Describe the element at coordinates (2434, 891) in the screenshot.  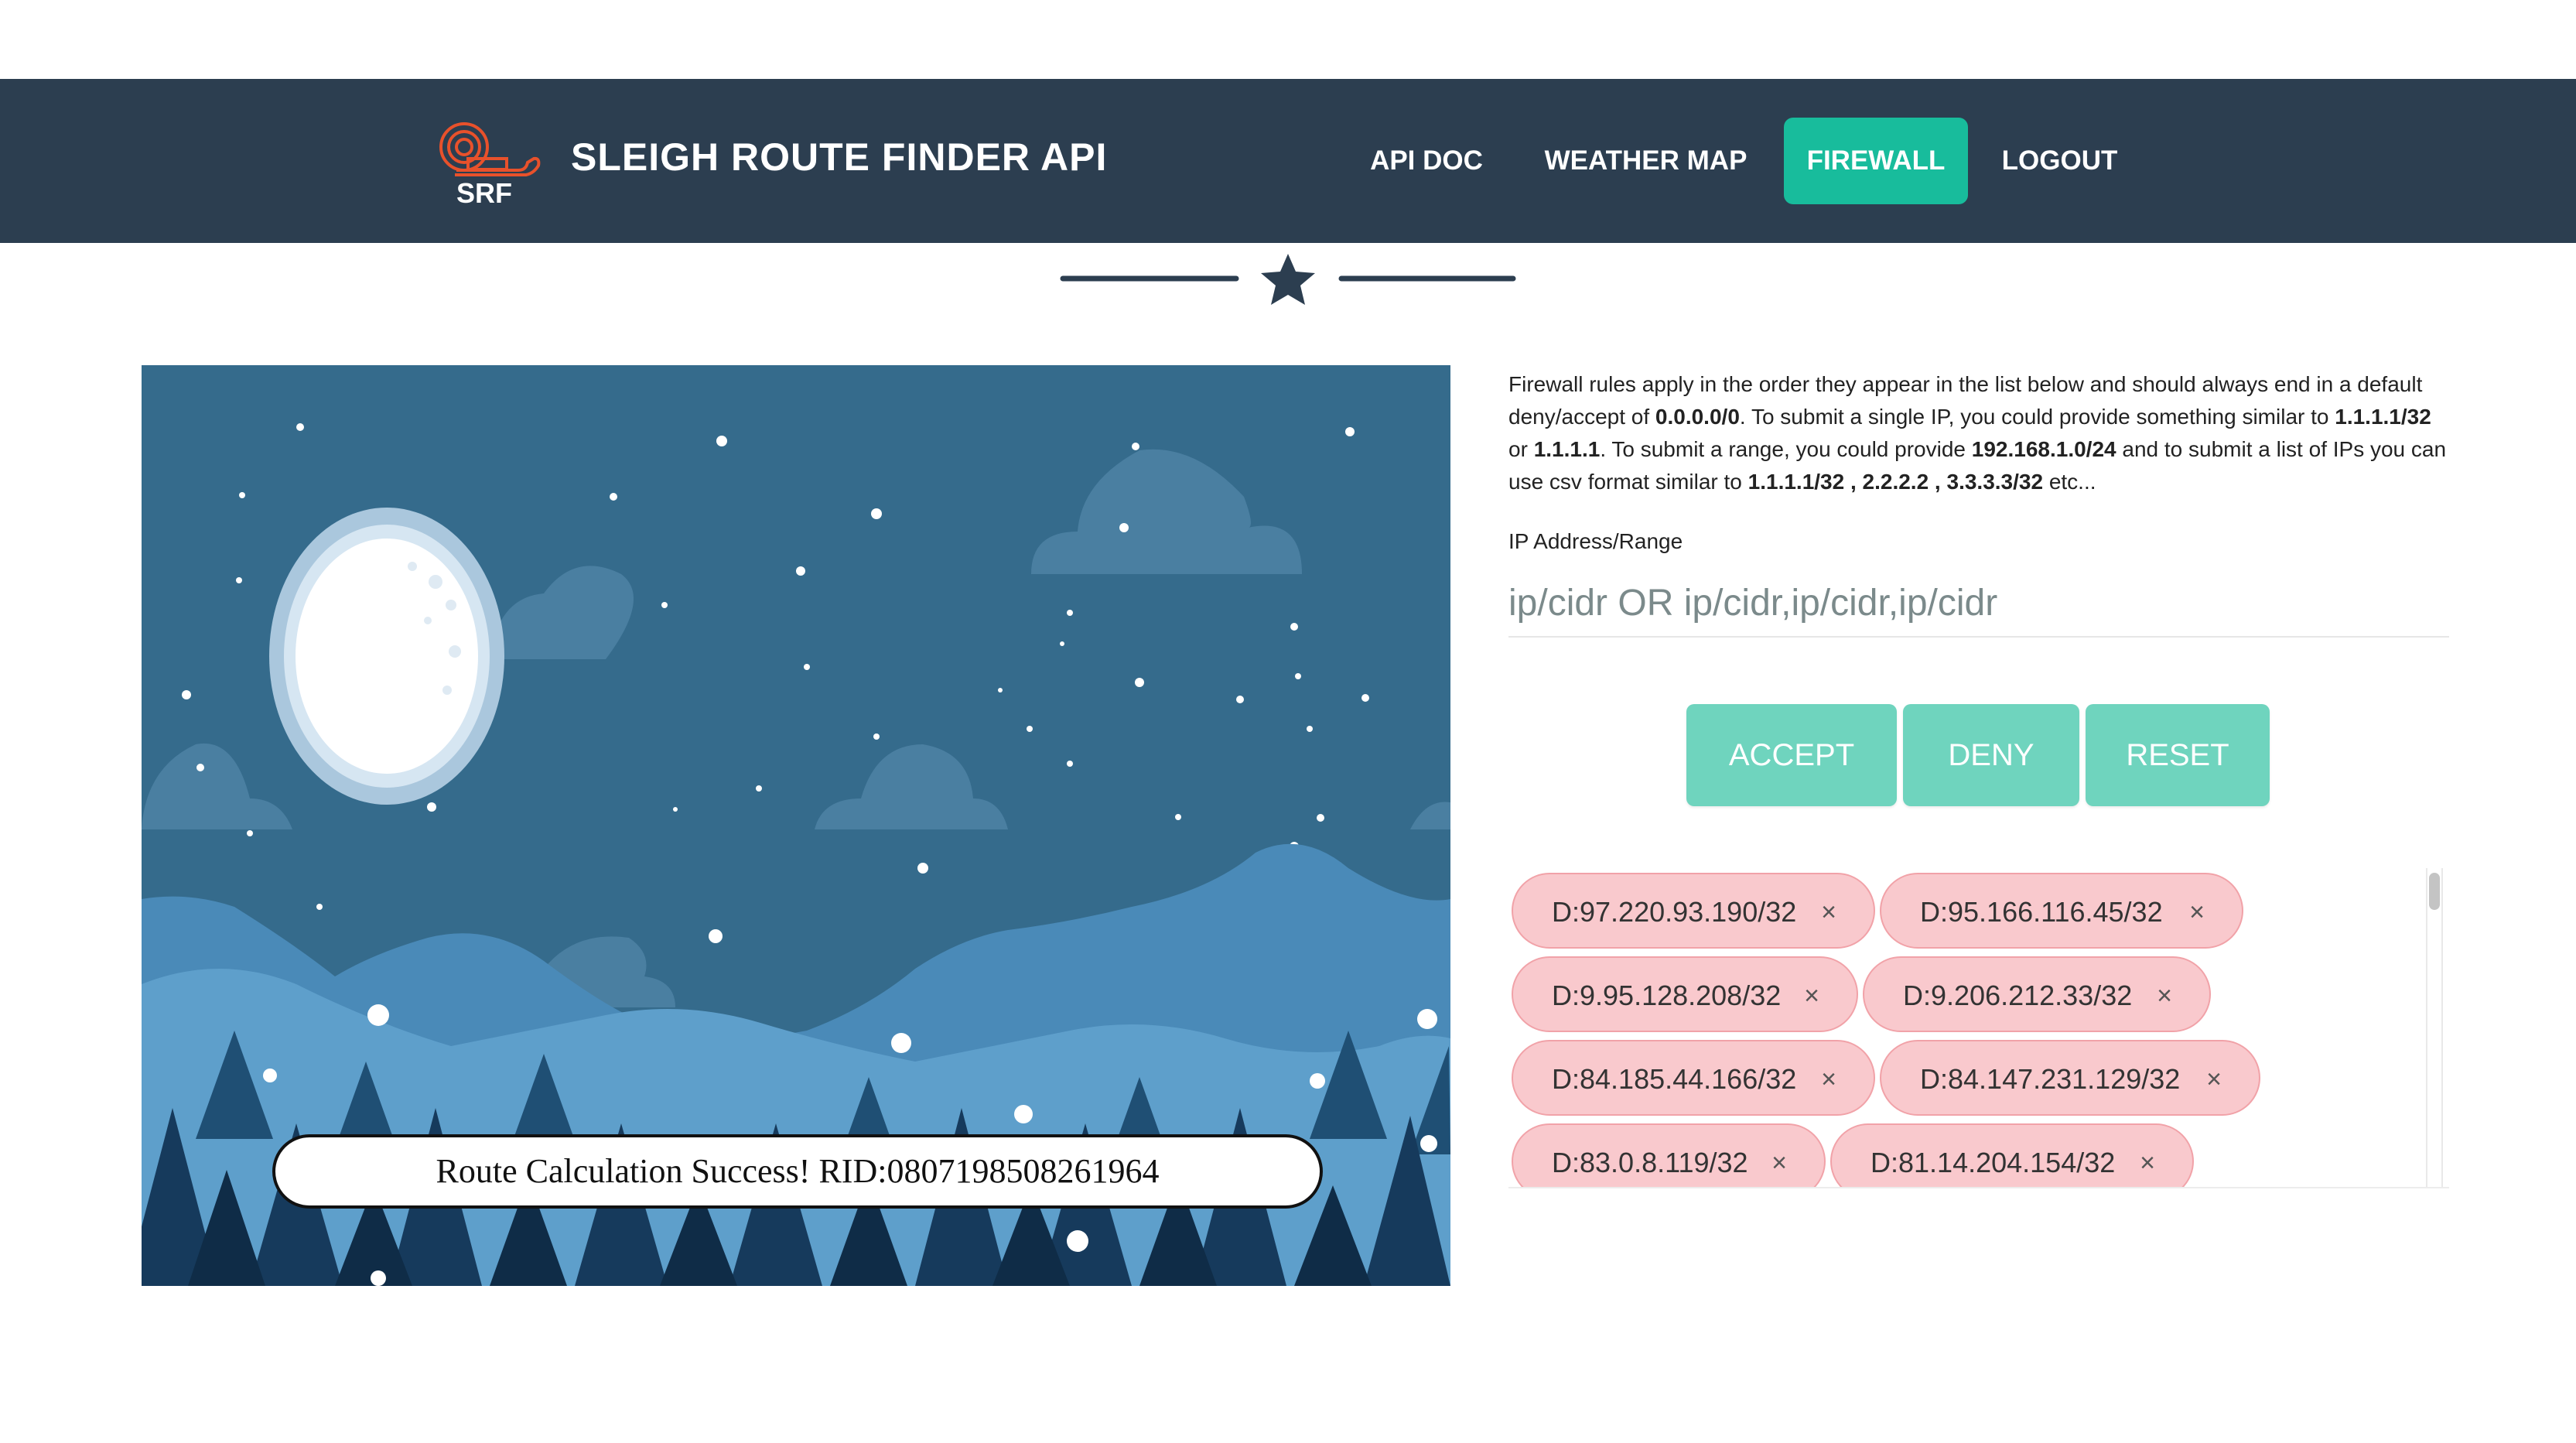
I see `rules-scrollbar-thumb` at that location.